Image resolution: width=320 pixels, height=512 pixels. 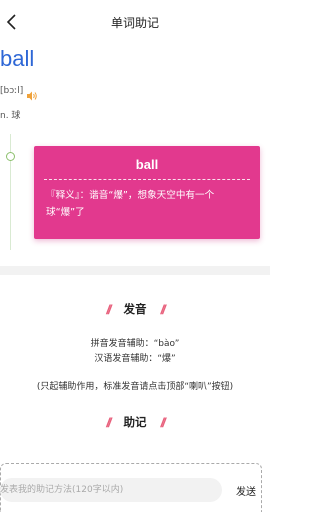 I want to click on phonetic-text: [bɔːl], so click(x=12, y=91).